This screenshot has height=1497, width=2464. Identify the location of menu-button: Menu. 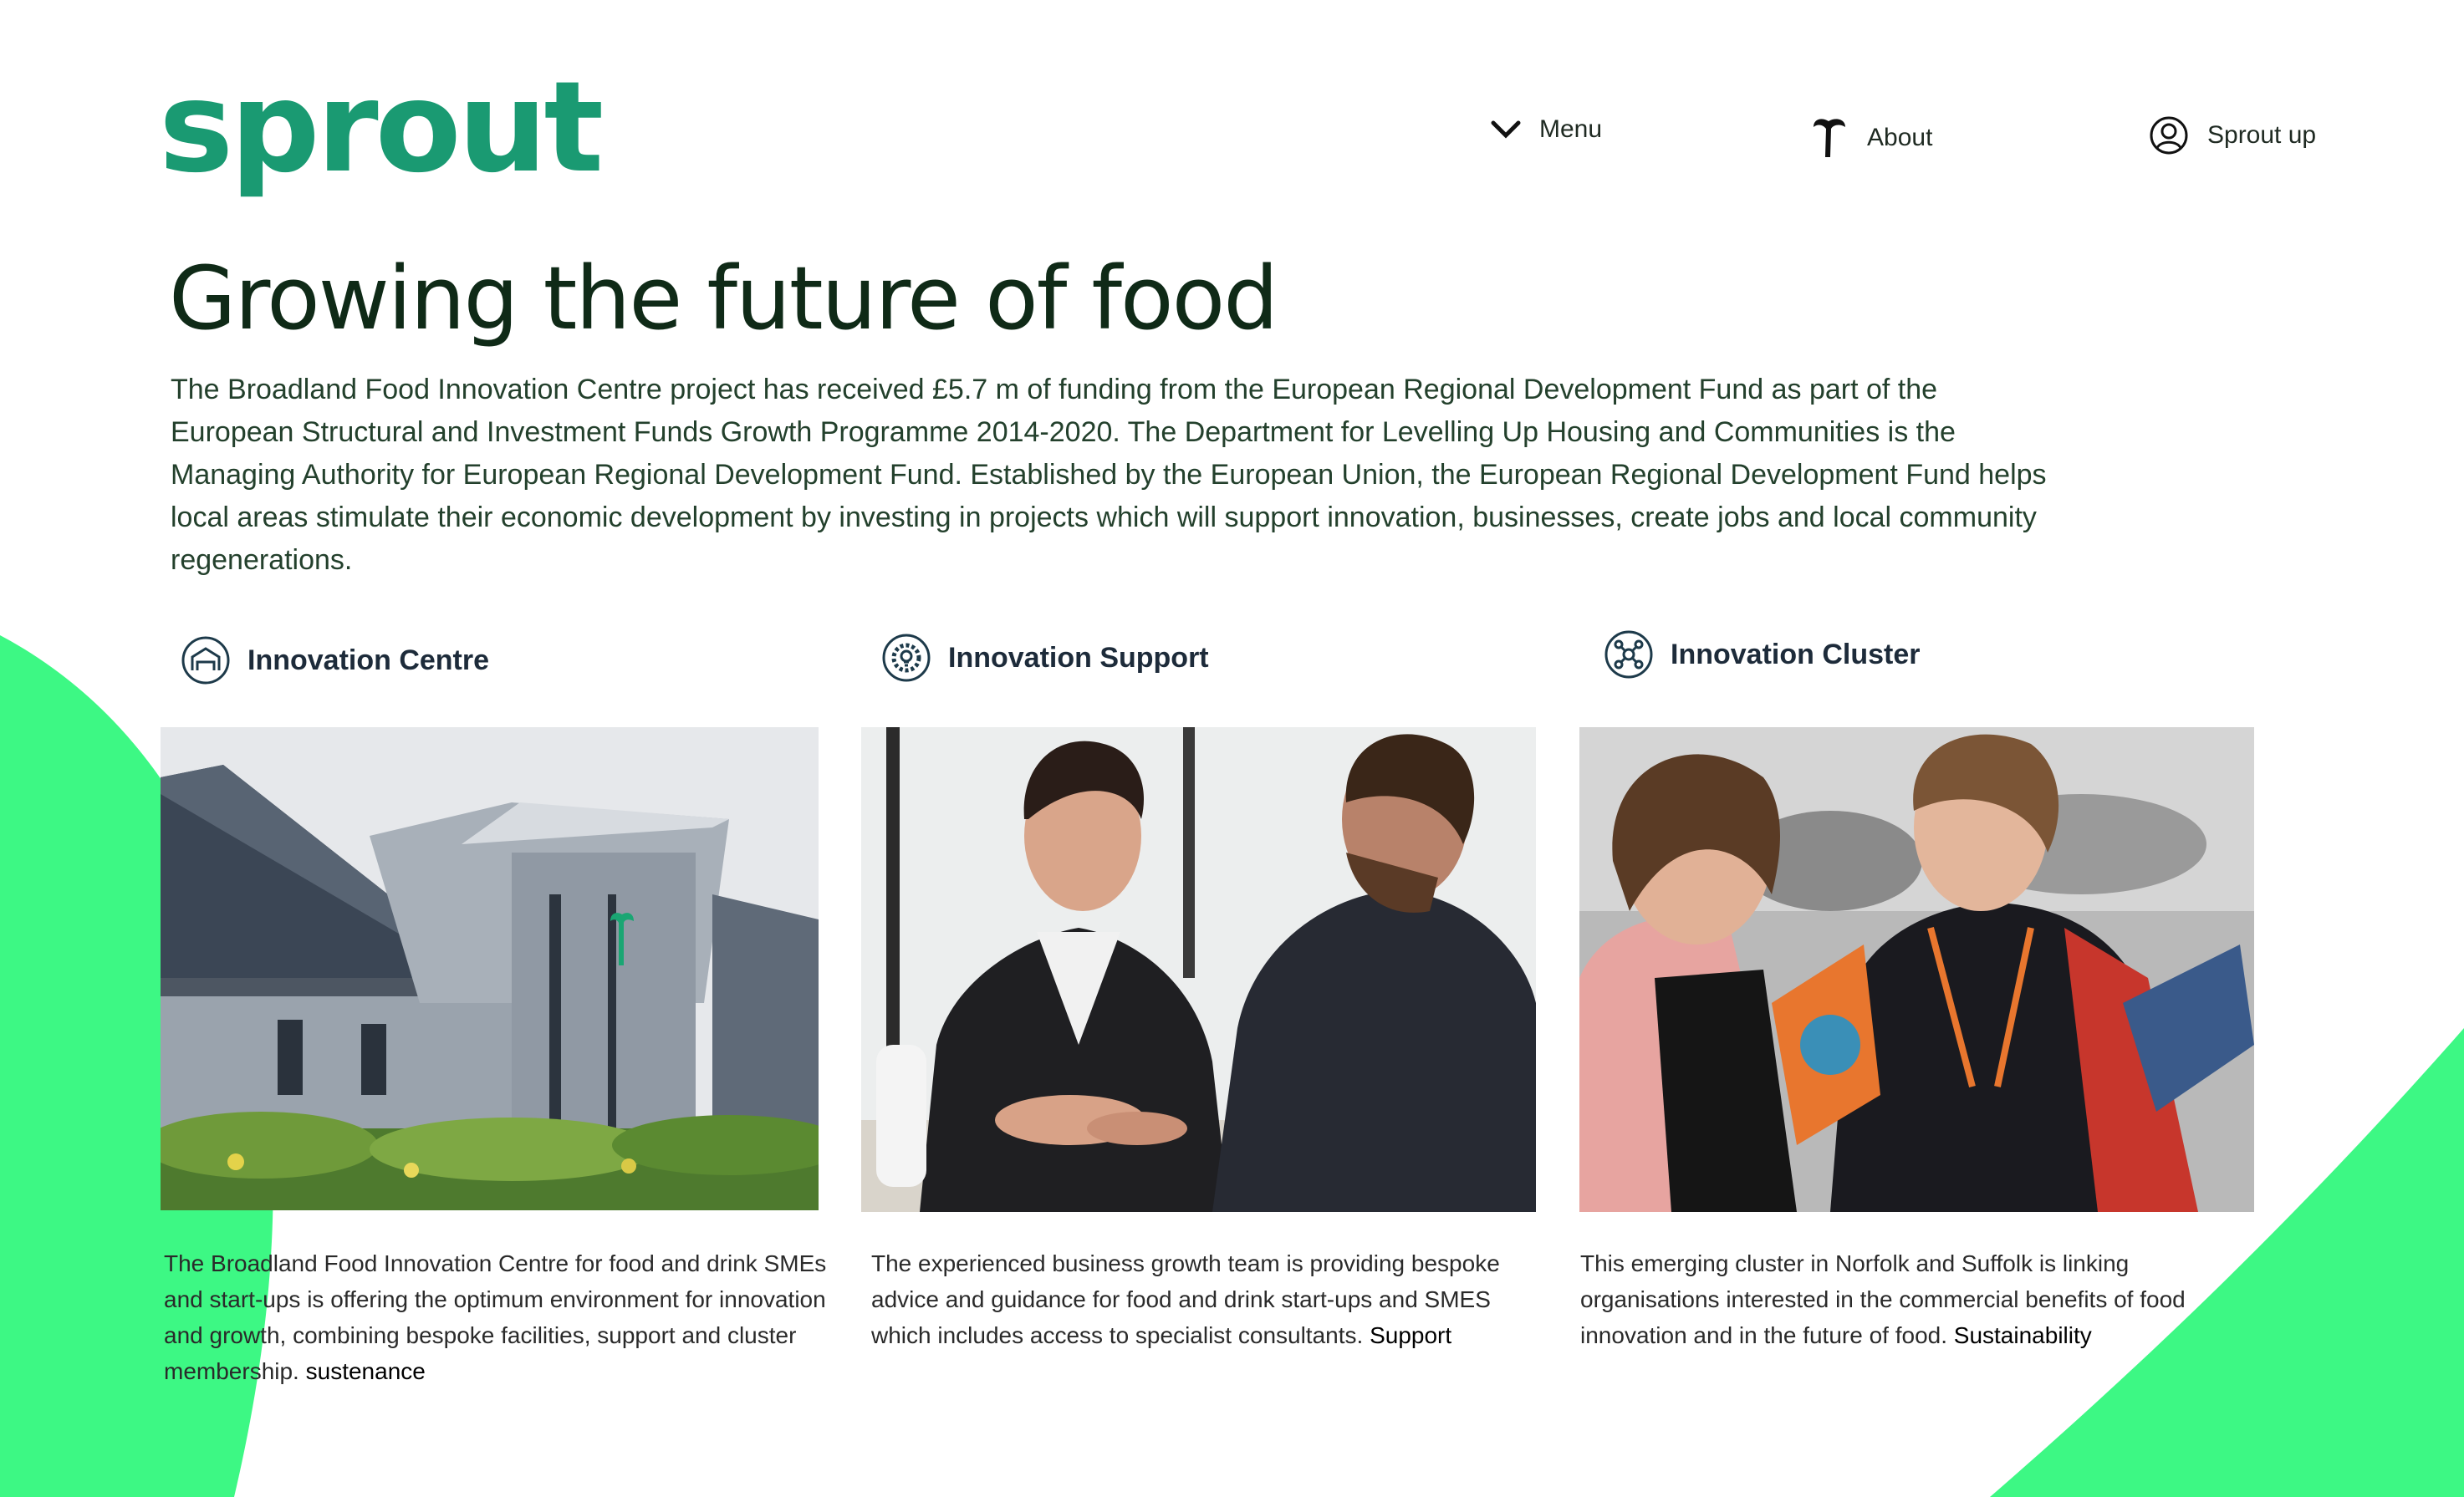
(1546, 129).